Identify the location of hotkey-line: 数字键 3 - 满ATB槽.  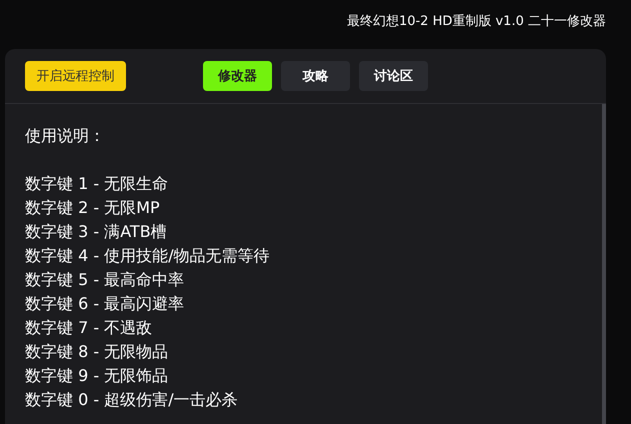
(96, 232).